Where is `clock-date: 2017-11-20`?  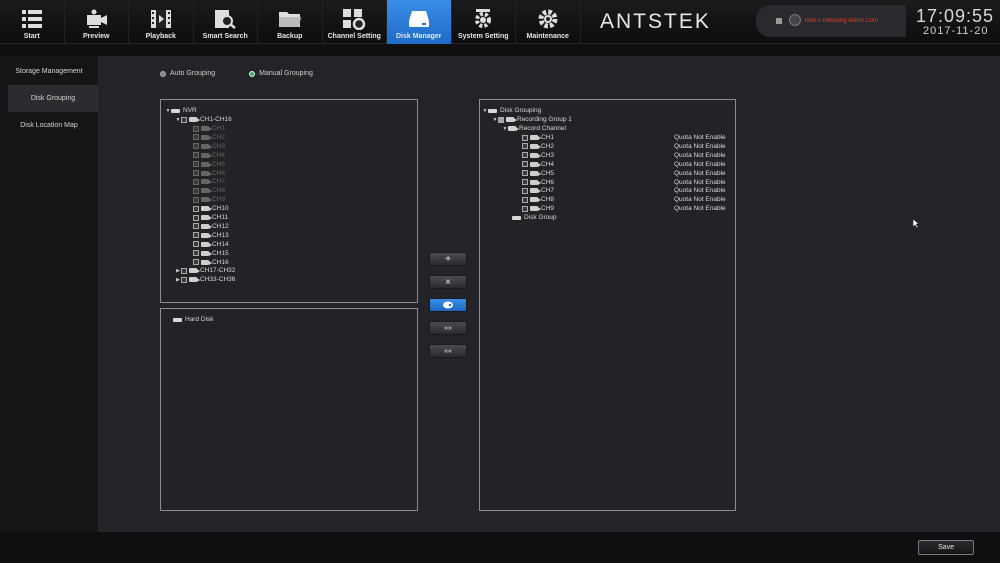
clock-date: 2017-11-20 is located at coordinates (956, 31).